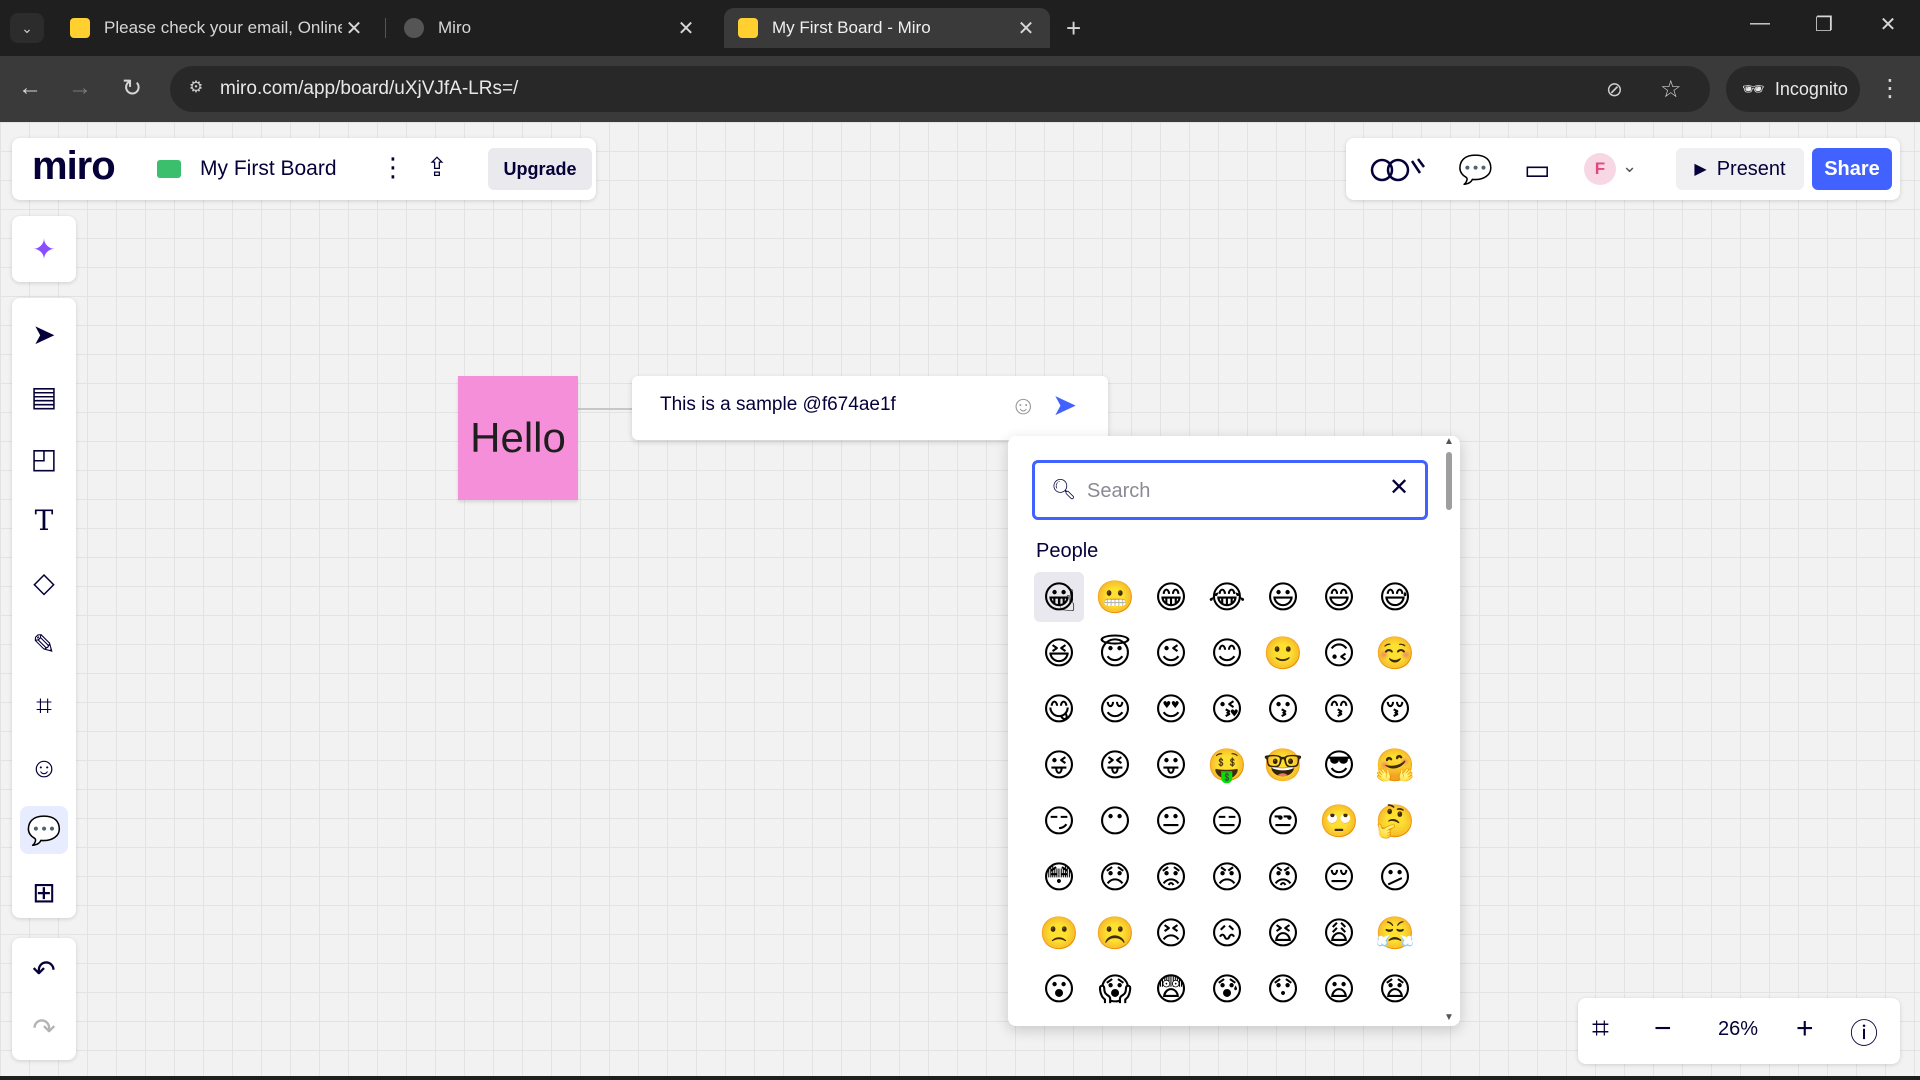 The image size is (1920, 1080). I want to click on emoji-button: 🤓, so click(1283, 765).